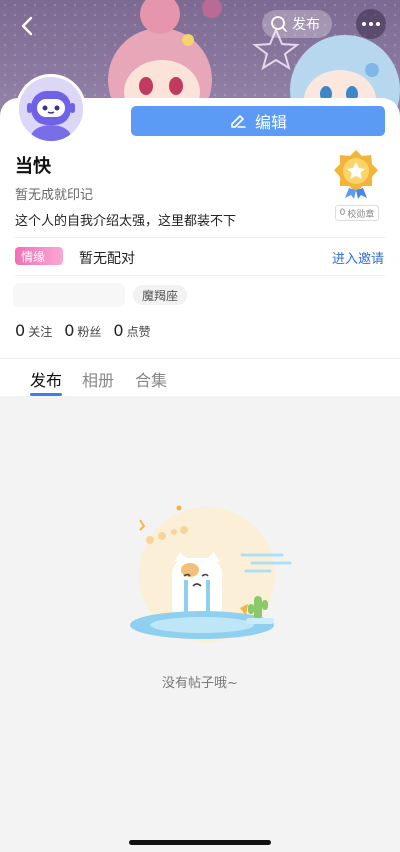 The image size is (400, 852). I want to click on search-publish-button: 发布, so click(297, 24).